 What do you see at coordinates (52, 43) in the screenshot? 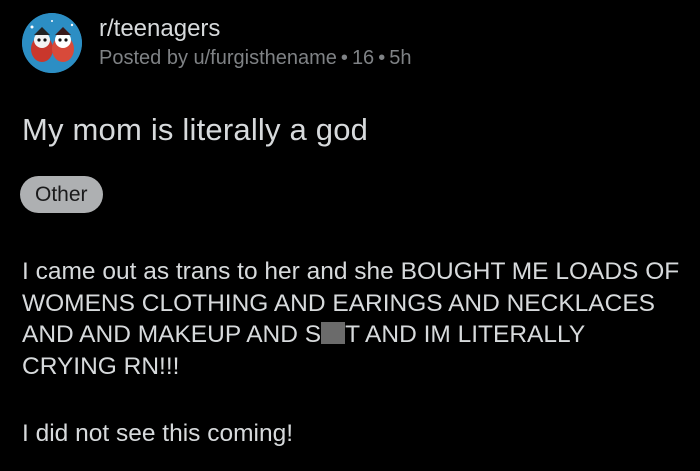
I see `subreddit-avatar-icon` at bounding box center [52, 43].